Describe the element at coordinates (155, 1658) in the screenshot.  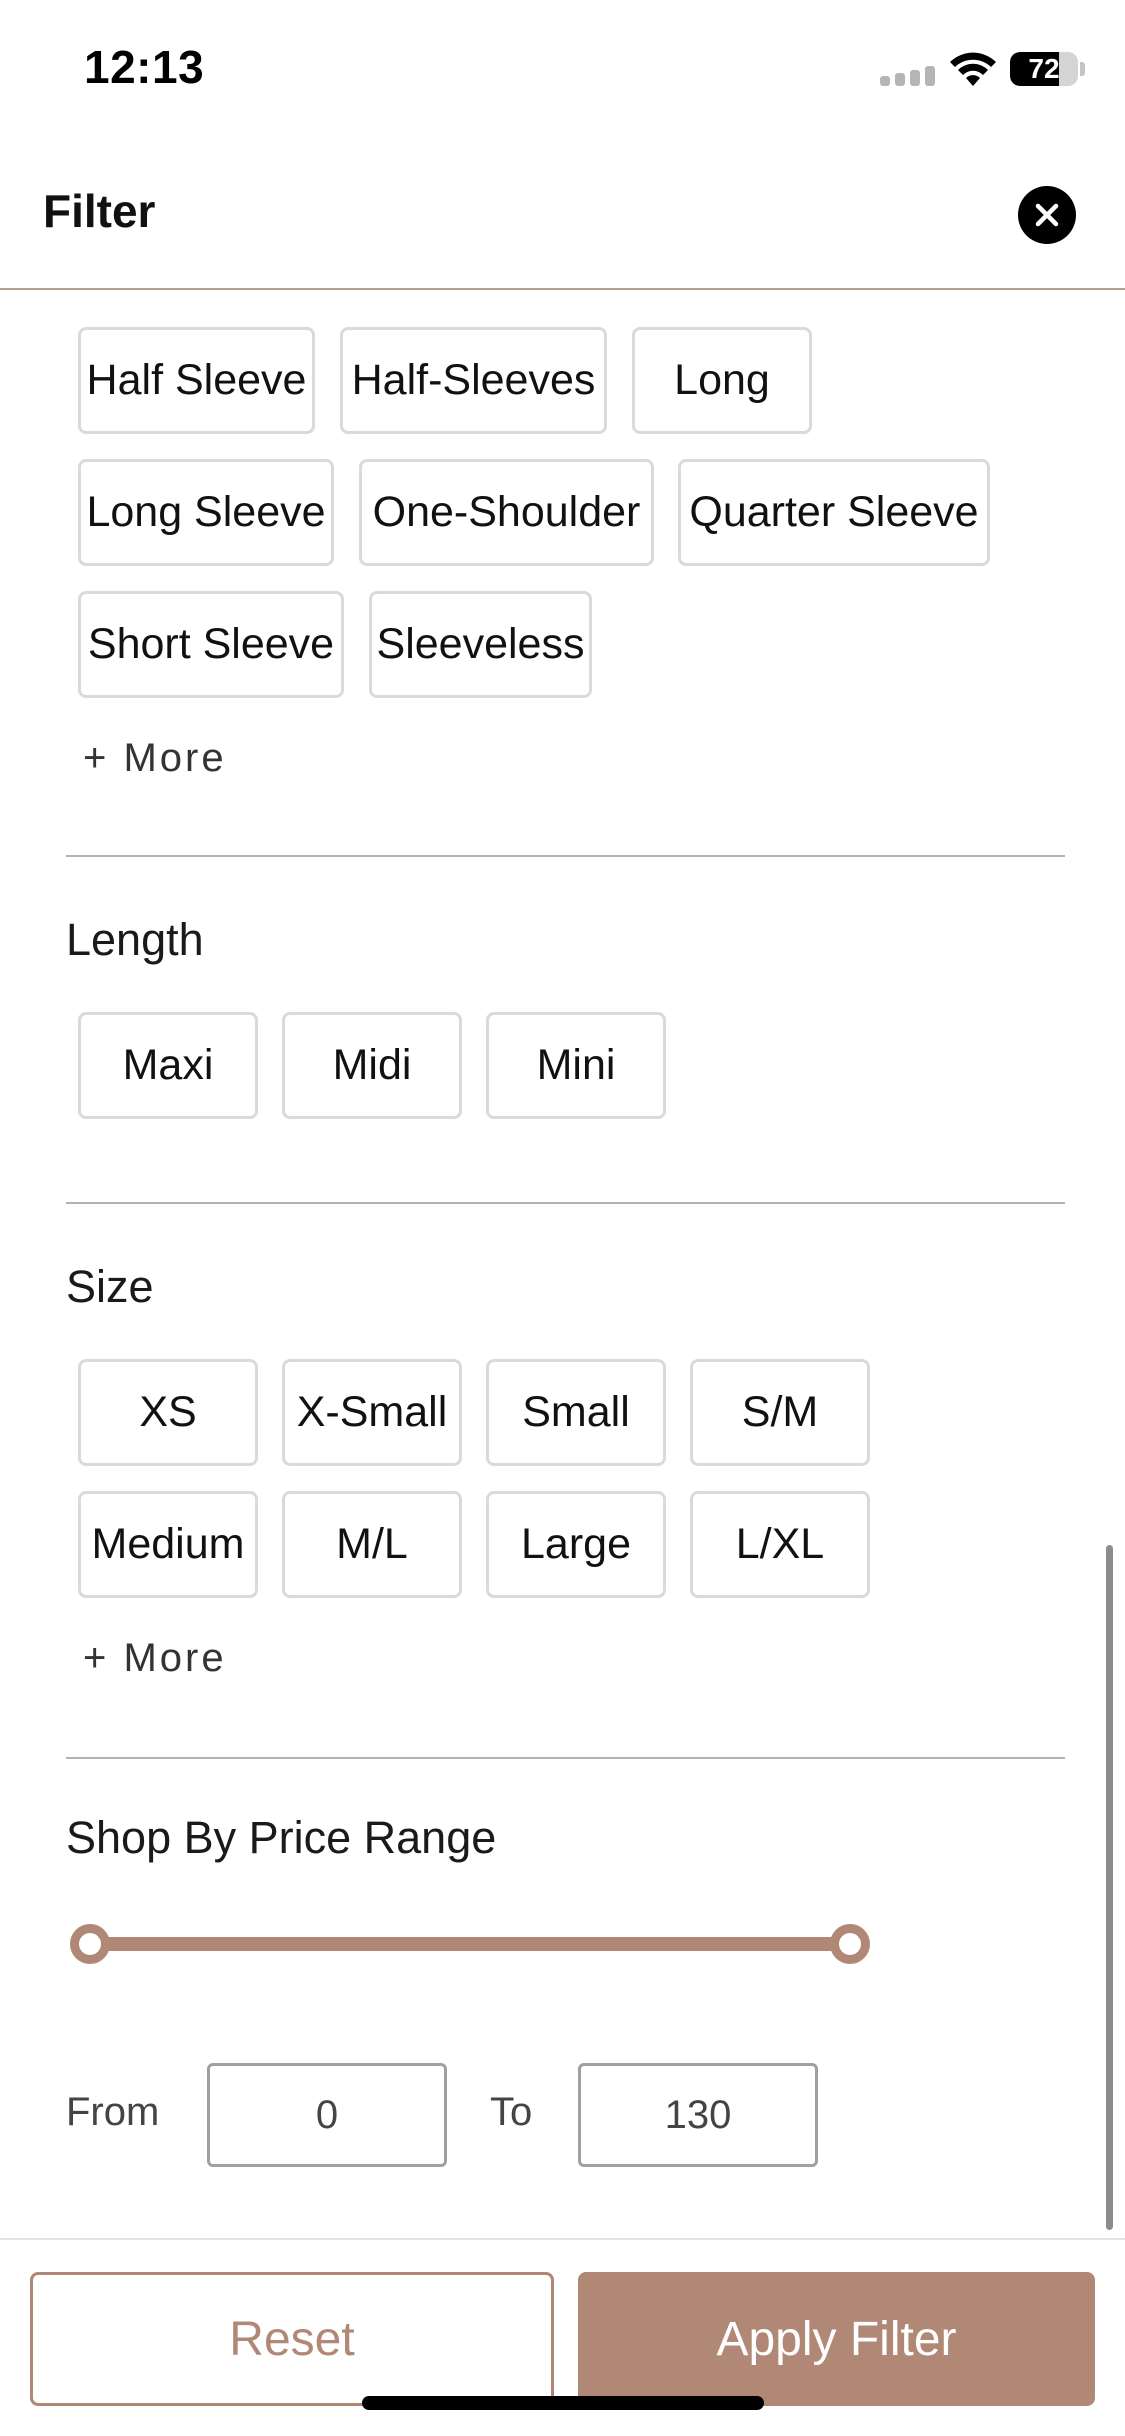
I see `size-more-link: + More` at that location.